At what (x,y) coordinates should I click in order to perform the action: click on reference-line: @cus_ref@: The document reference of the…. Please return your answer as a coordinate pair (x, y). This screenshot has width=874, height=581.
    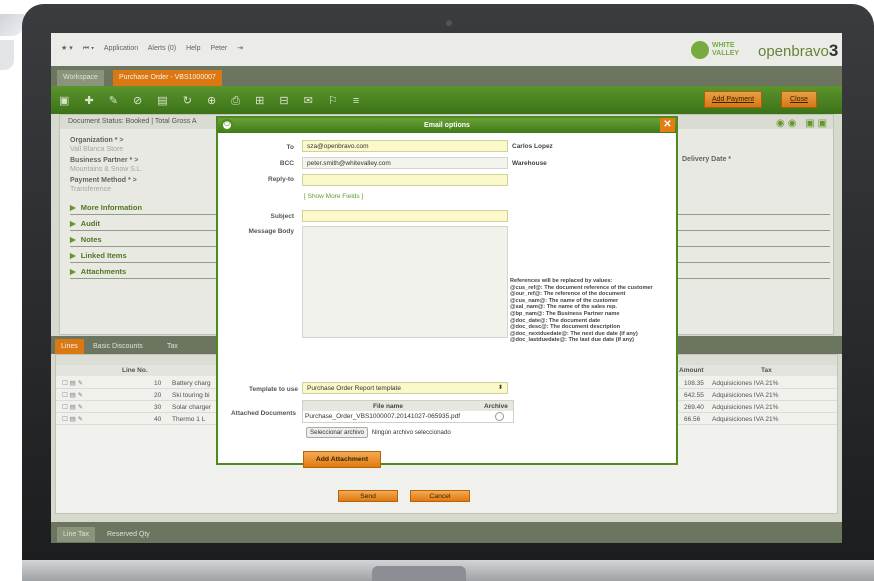
    Looking at the image, I should click on (581, 287).